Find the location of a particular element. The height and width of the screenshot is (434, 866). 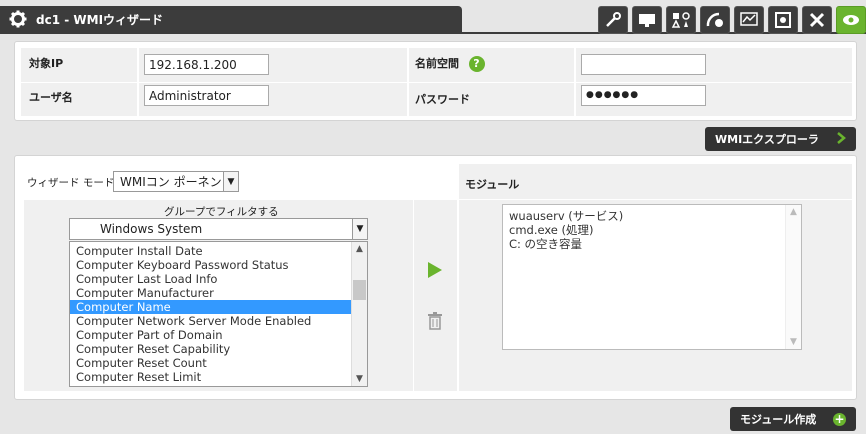

list-item: Computer Part of Domain is located at coordinates (210, 335).